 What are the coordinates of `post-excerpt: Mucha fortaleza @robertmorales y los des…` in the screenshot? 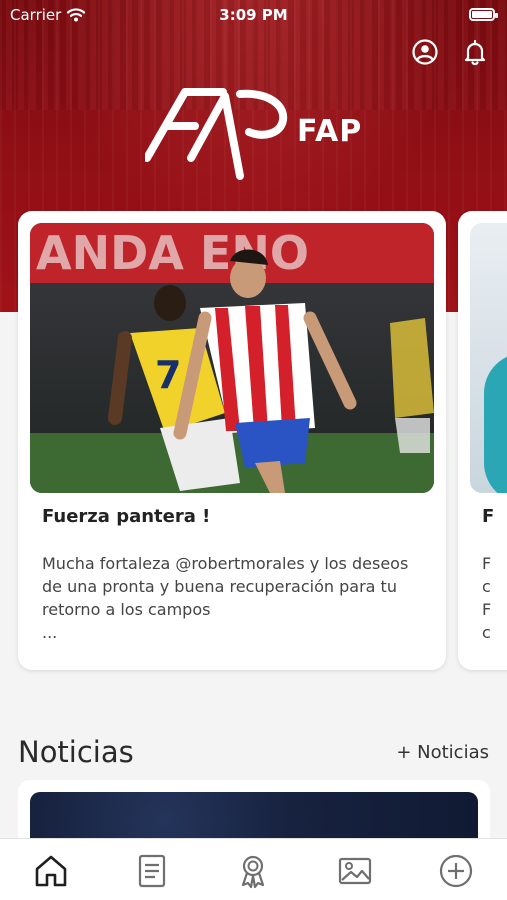 It's located at (237, 598).